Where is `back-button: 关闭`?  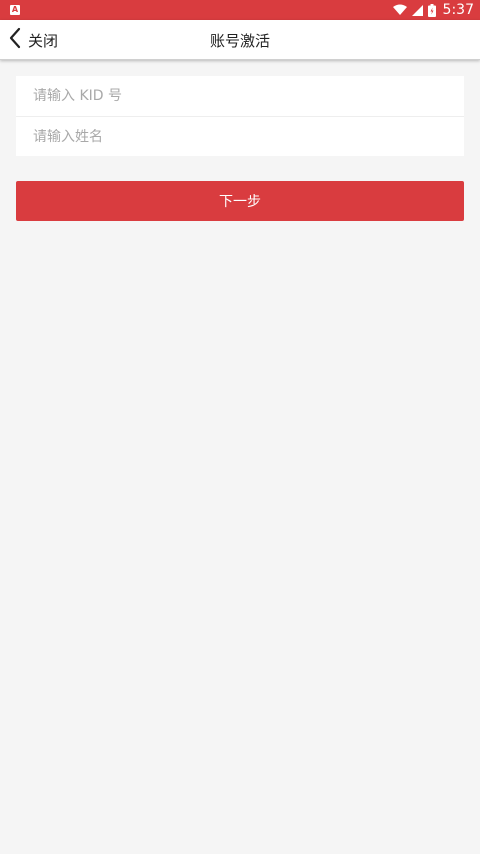
back-button: 关闭 is located at coordinates (33, 40).